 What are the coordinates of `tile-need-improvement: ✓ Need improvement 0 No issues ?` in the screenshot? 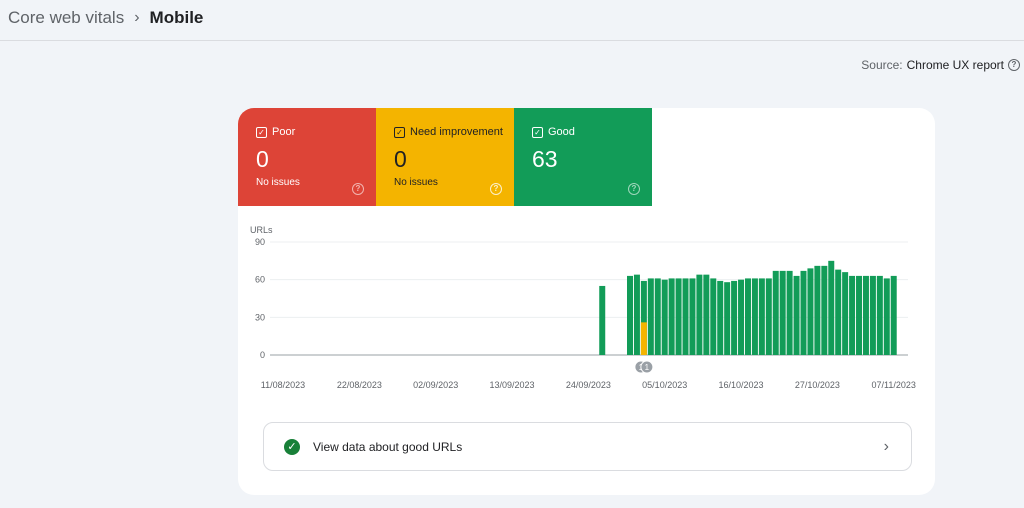 It's located at (445, 157).